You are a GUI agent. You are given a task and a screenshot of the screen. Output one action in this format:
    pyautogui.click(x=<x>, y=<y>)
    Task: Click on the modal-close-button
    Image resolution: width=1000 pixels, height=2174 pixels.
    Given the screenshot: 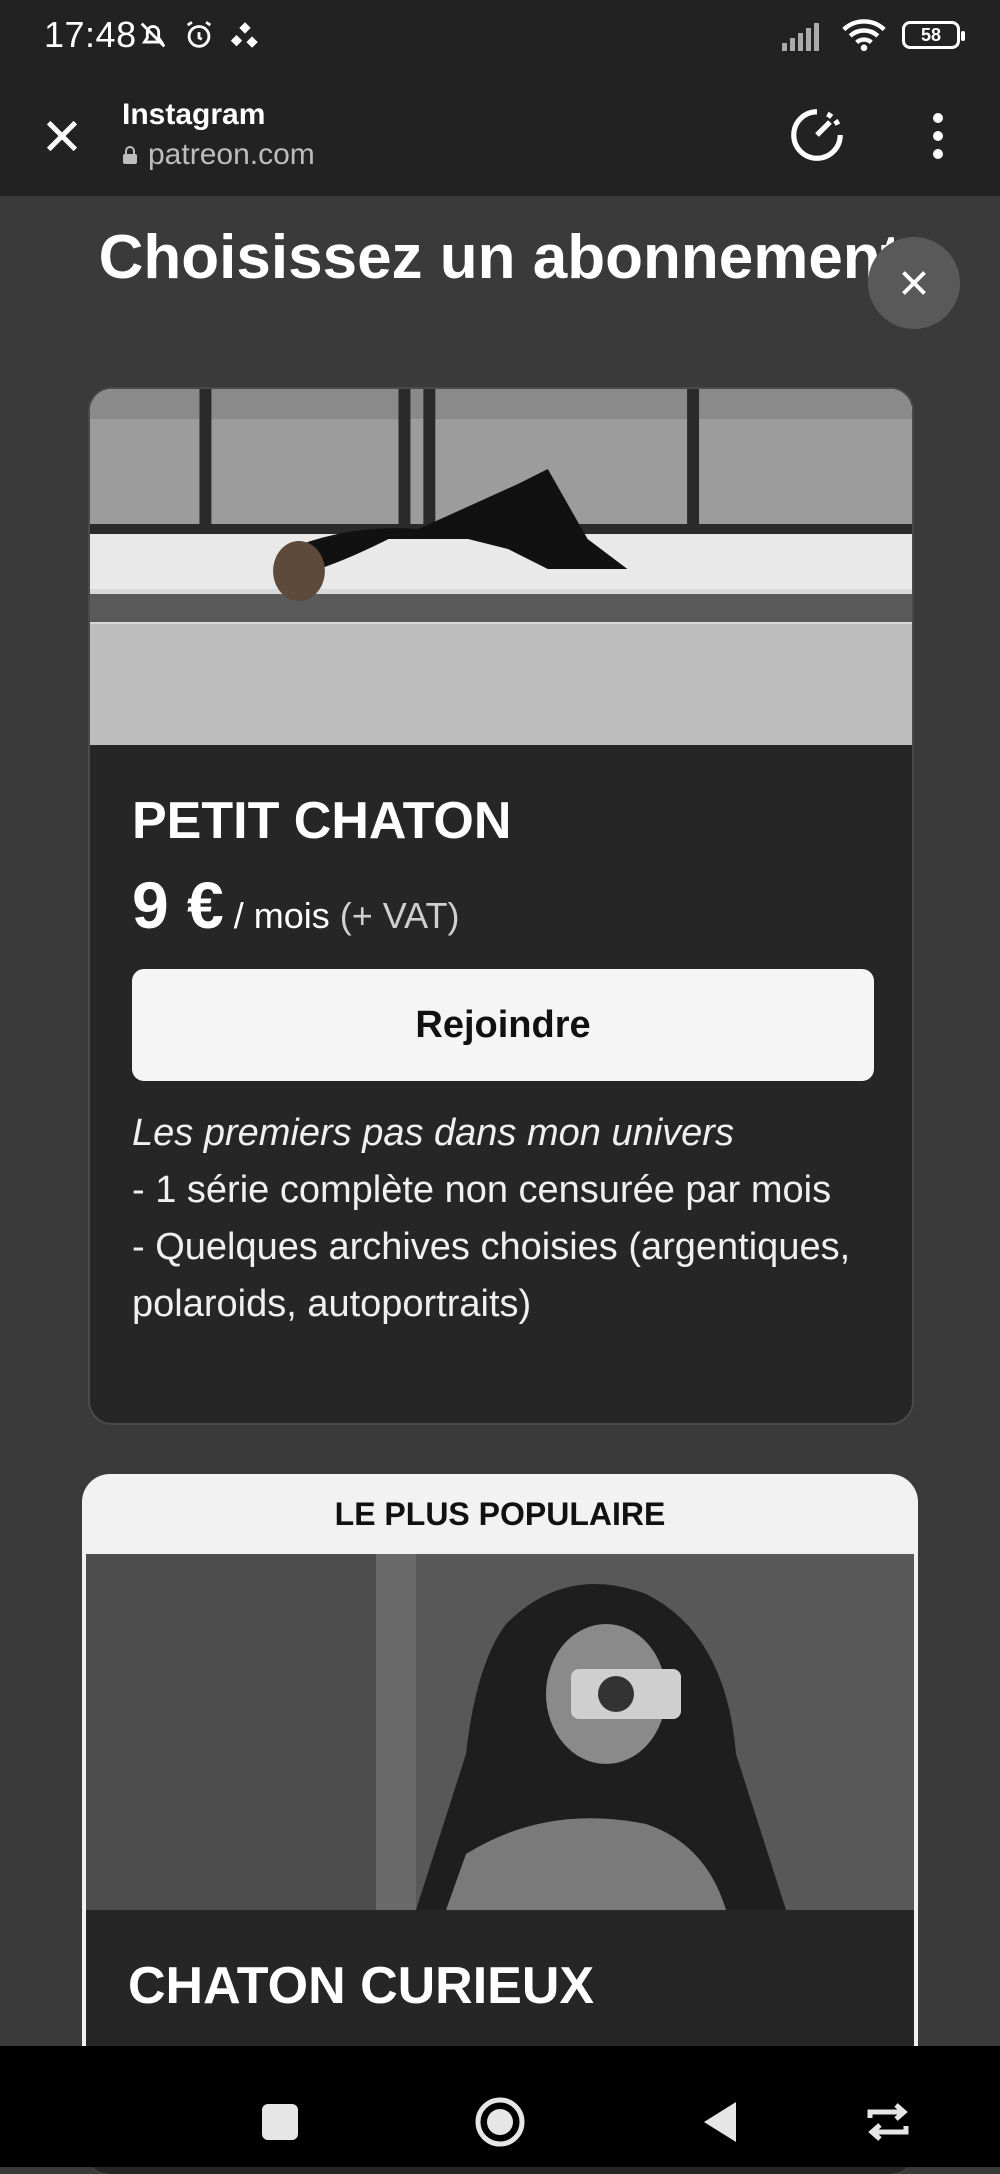 What is the action you would take?
    pyautogui.click(x=914, y=283)
    